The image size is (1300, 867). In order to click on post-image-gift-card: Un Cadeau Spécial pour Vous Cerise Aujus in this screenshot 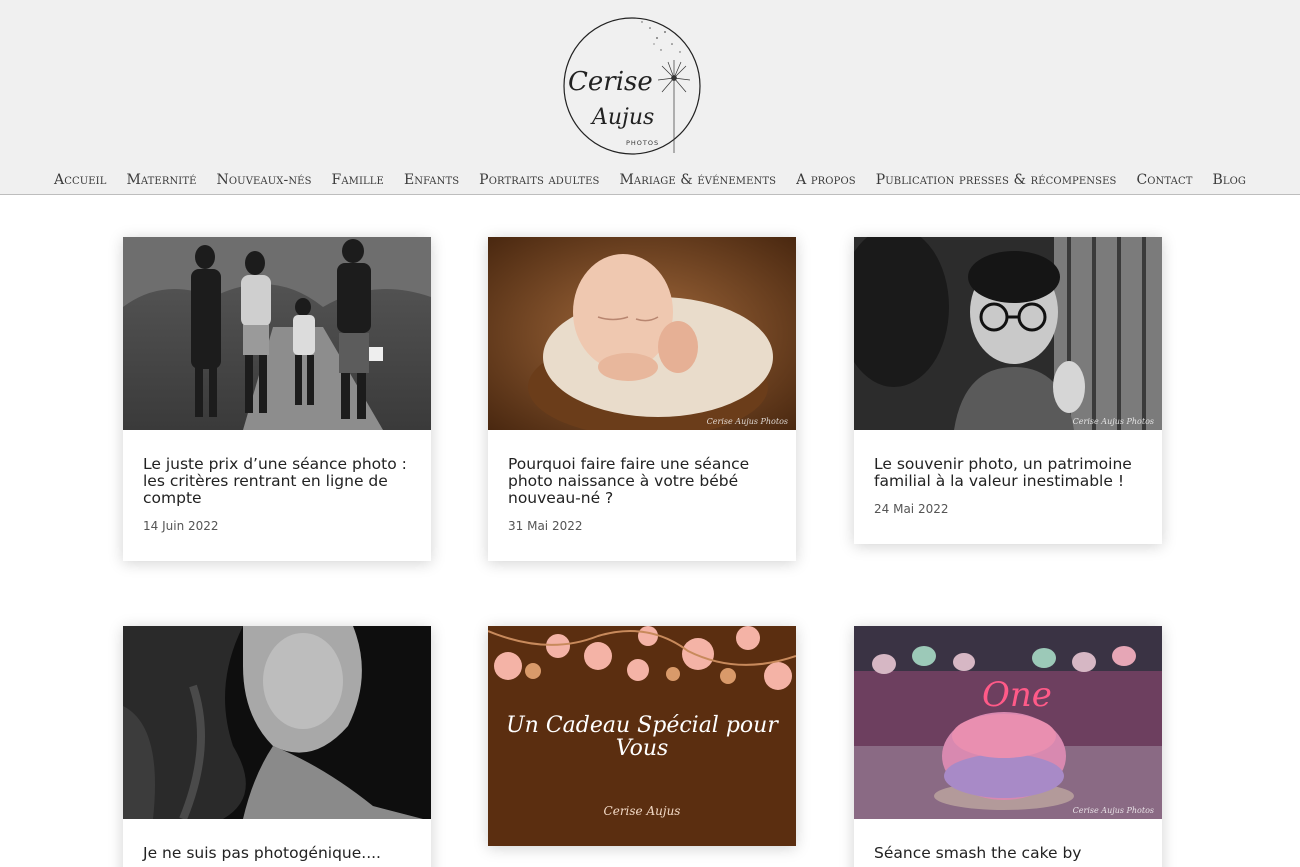, I will do `click(642, 736)`.